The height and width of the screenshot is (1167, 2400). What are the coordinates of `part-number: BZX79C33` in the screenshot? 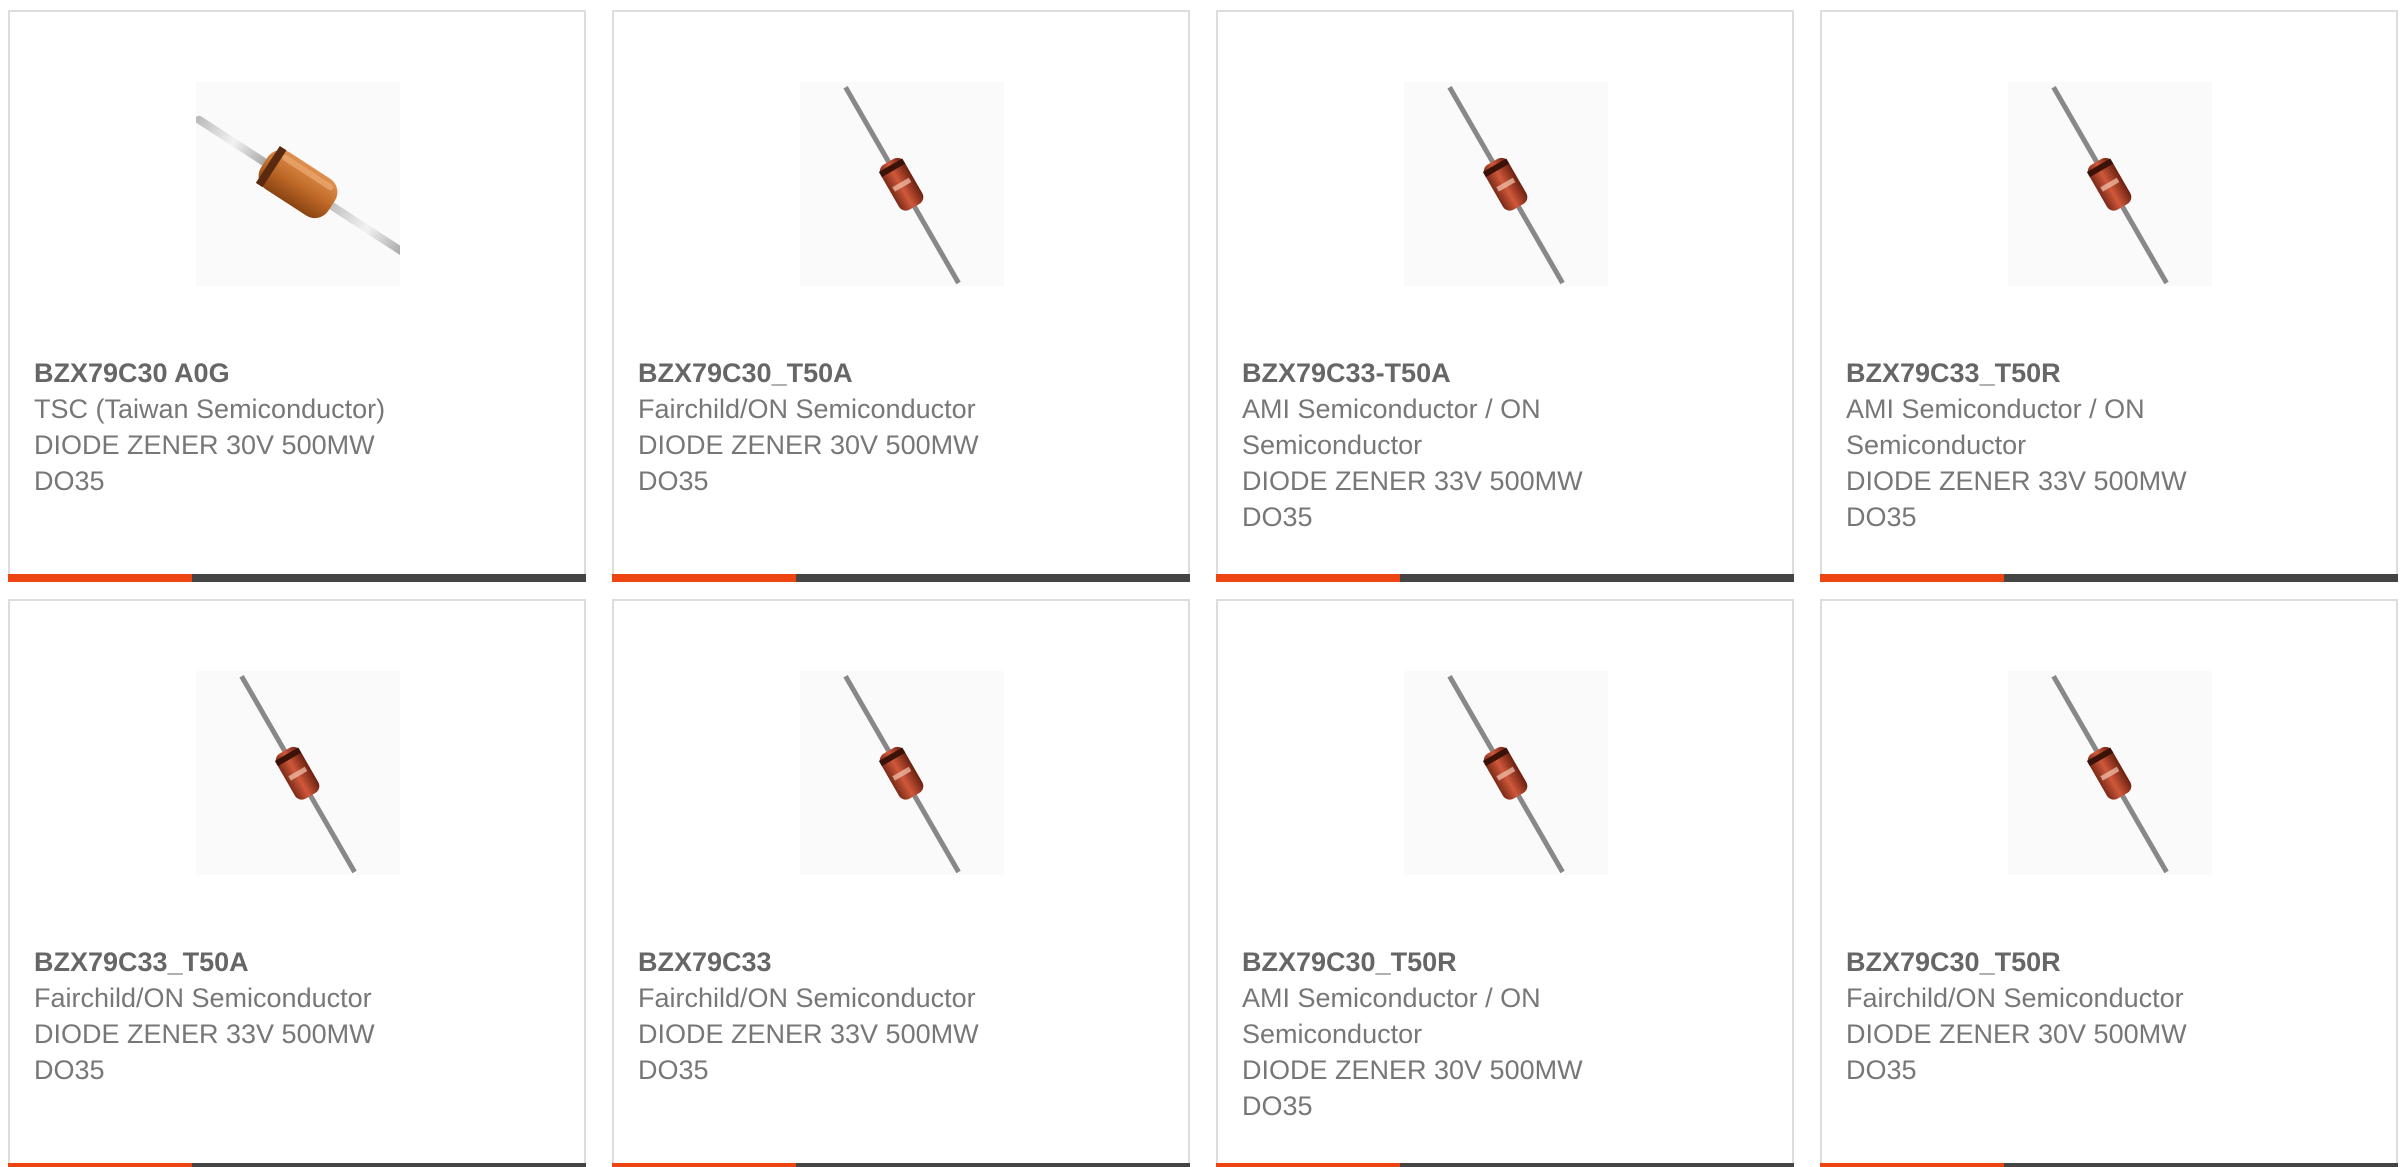 It's located at (853, 962).